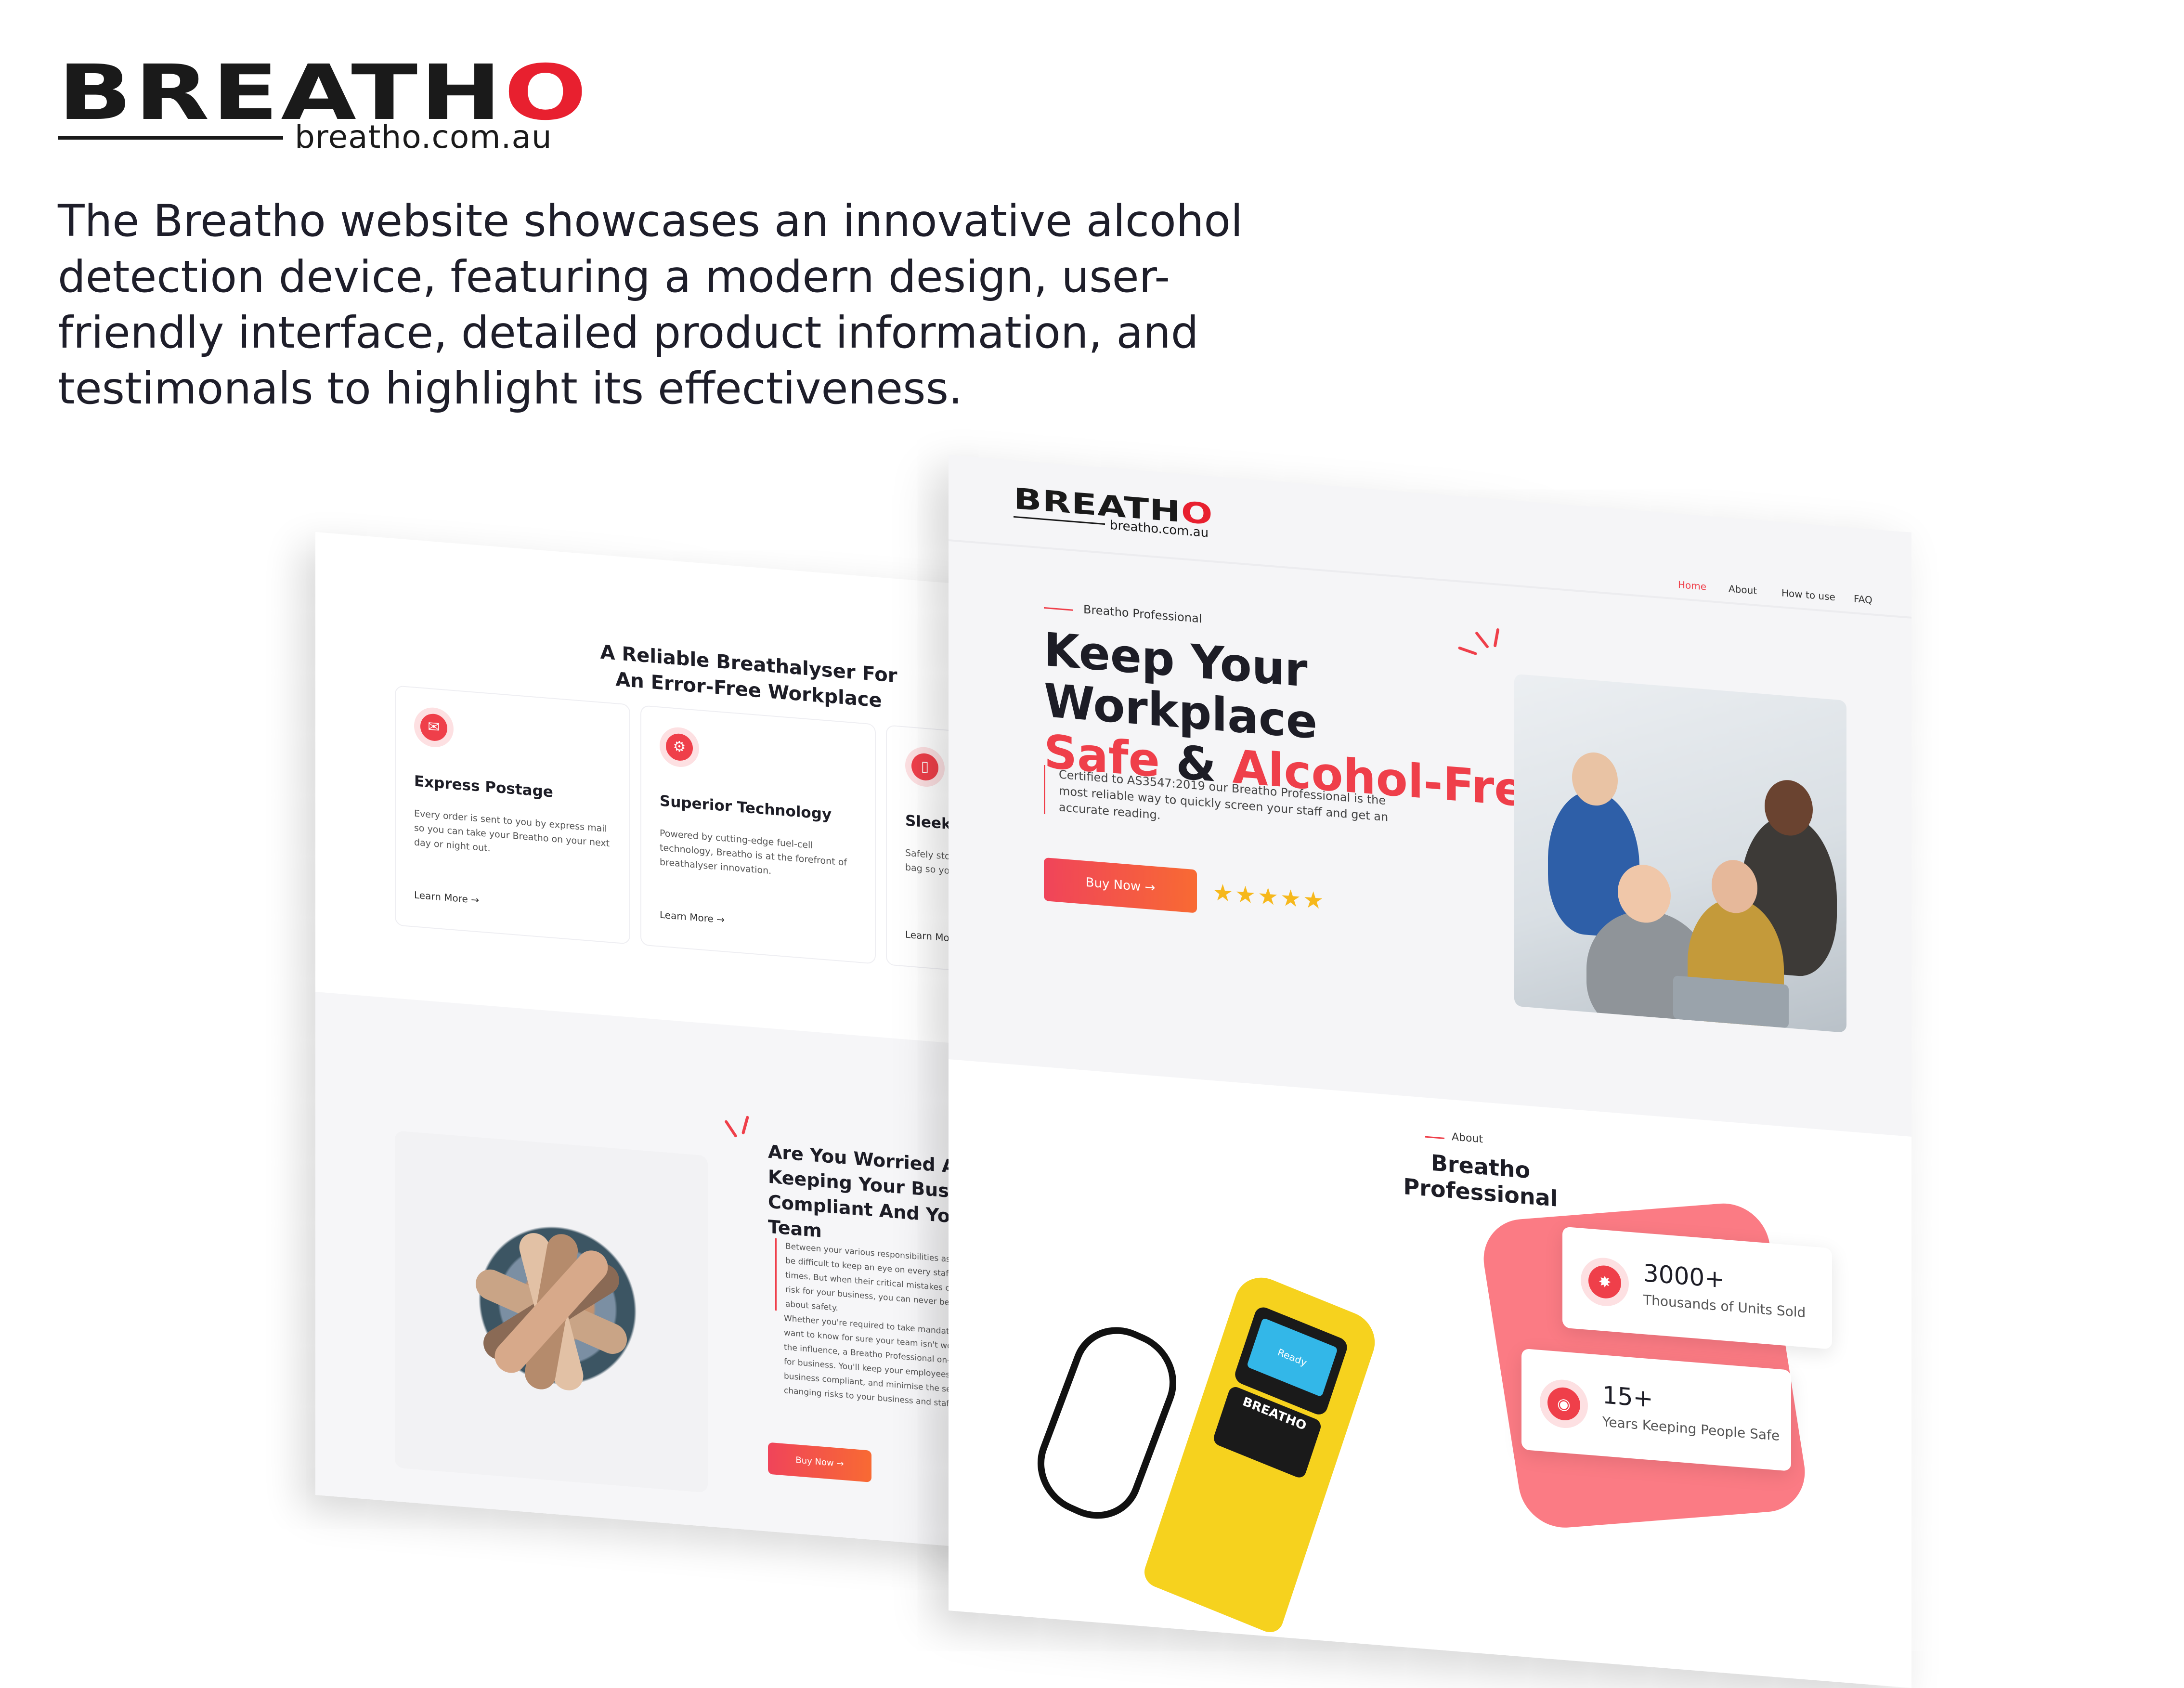  I want to click on stat-value: 15+, so click(1627, 1397).